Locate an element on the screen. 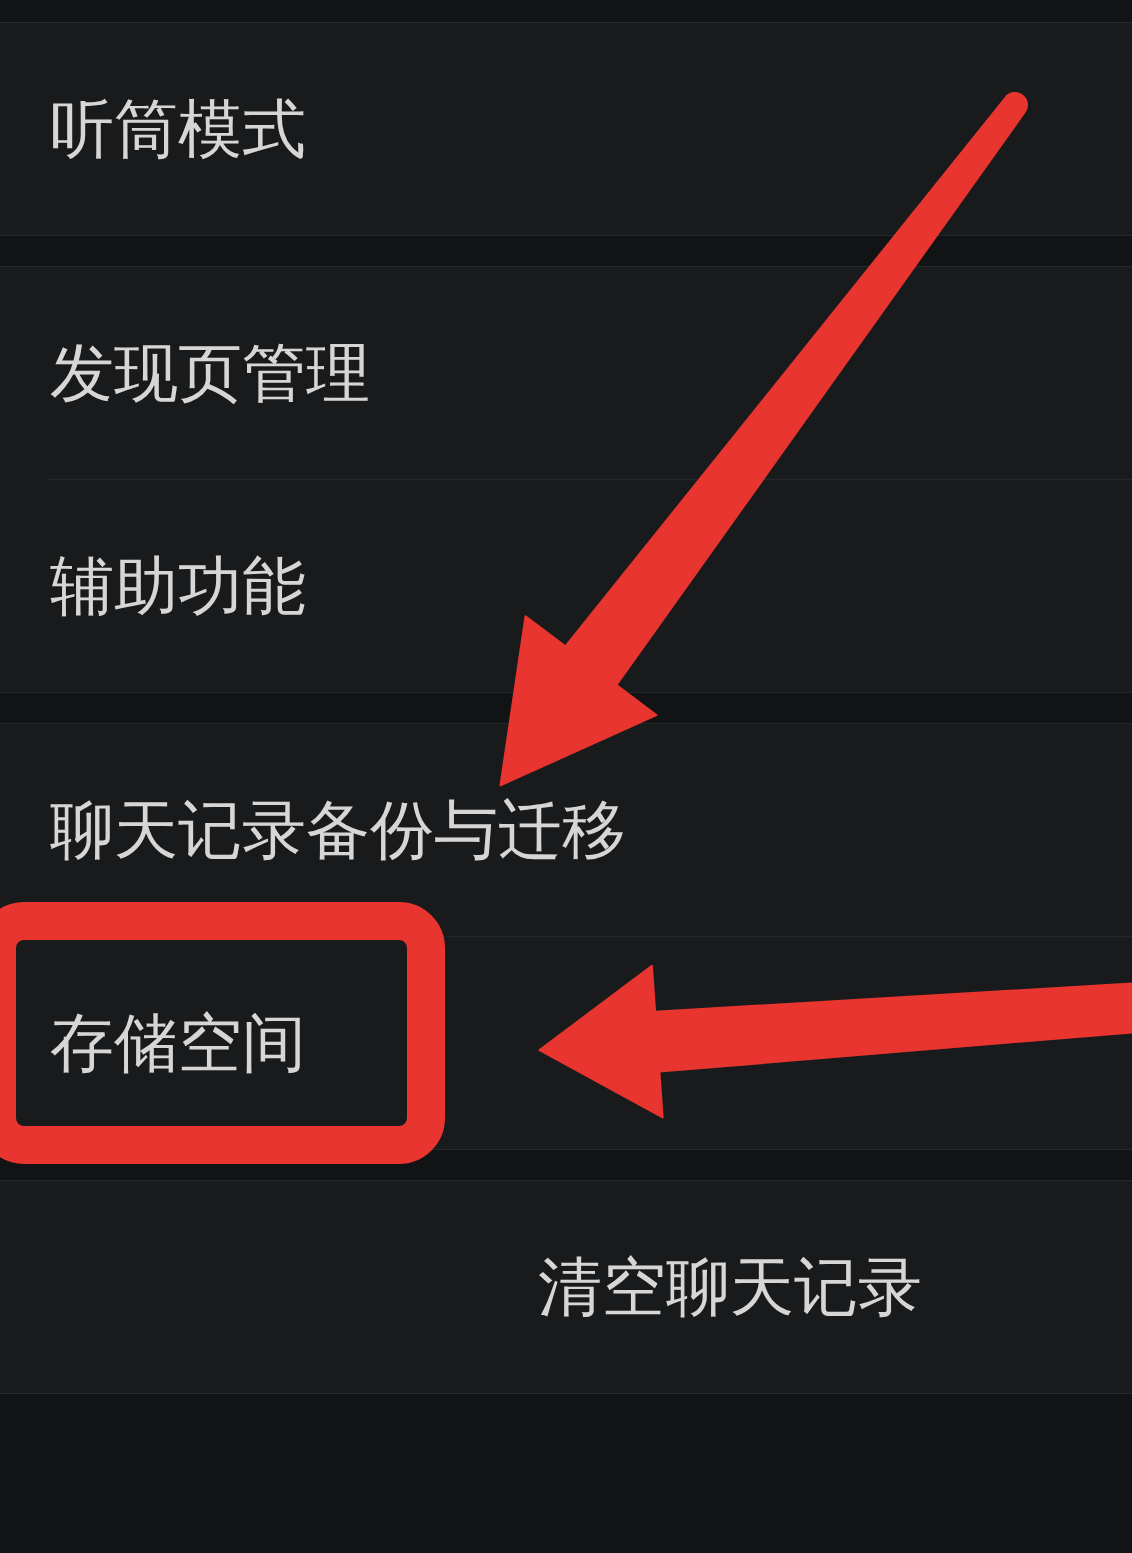 The image size is (1132, 1553). settings-item: 存储空间 is located at coordinates (178, 1043).